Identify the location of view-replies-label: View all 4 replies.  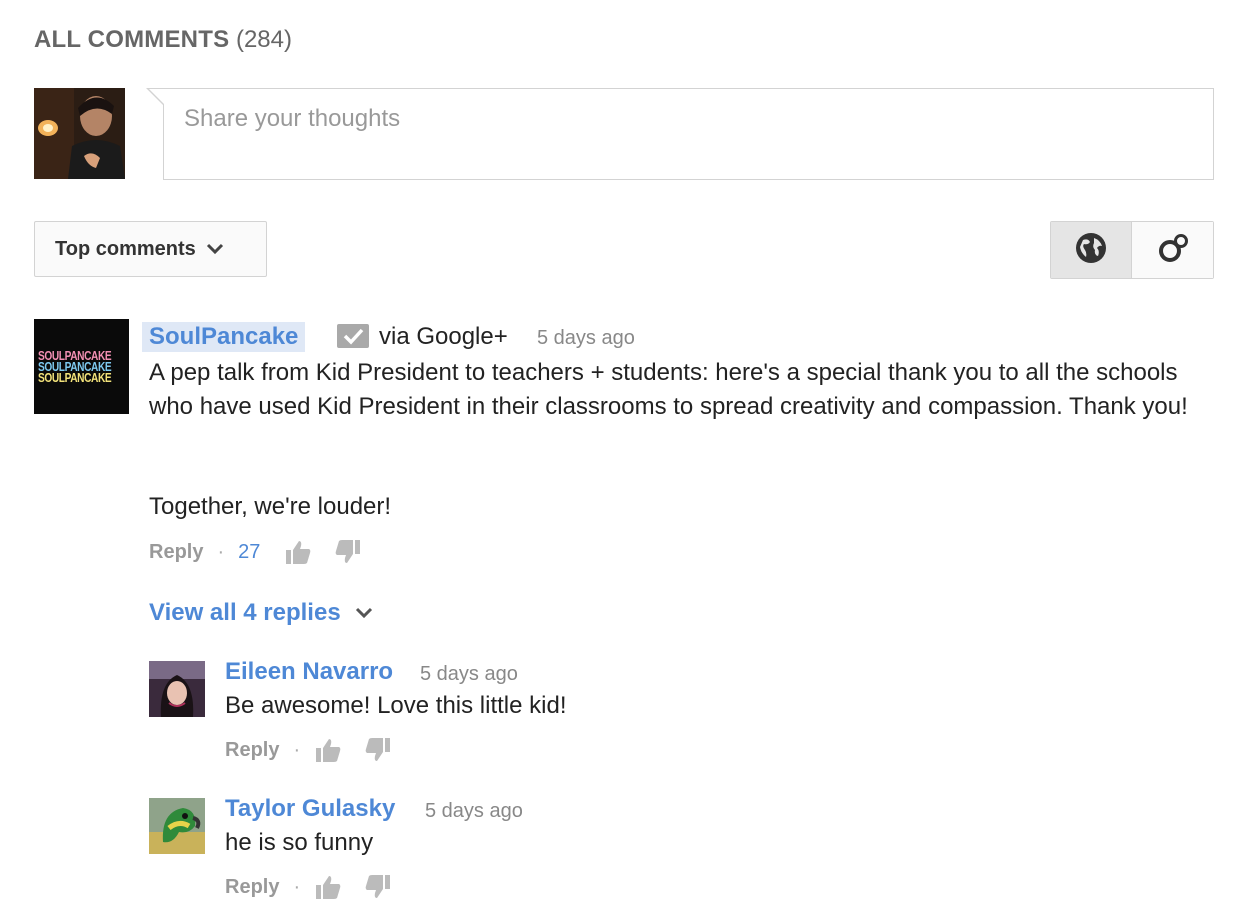
(245, 612).